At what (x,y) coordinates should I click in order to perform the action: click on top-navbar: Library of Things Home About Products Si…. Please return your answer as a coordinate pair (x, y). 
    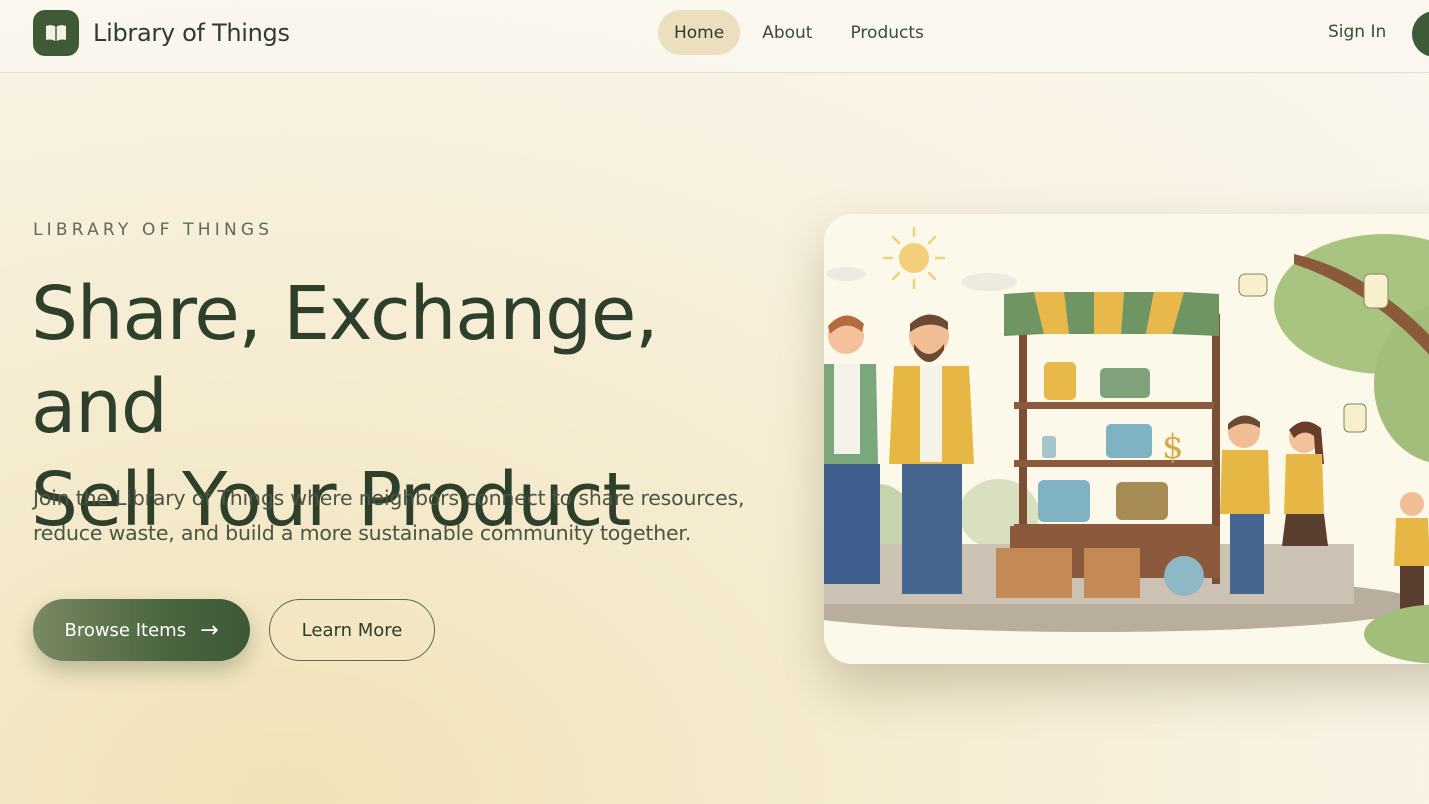
    Looking at the image, I should click on (714, 36).